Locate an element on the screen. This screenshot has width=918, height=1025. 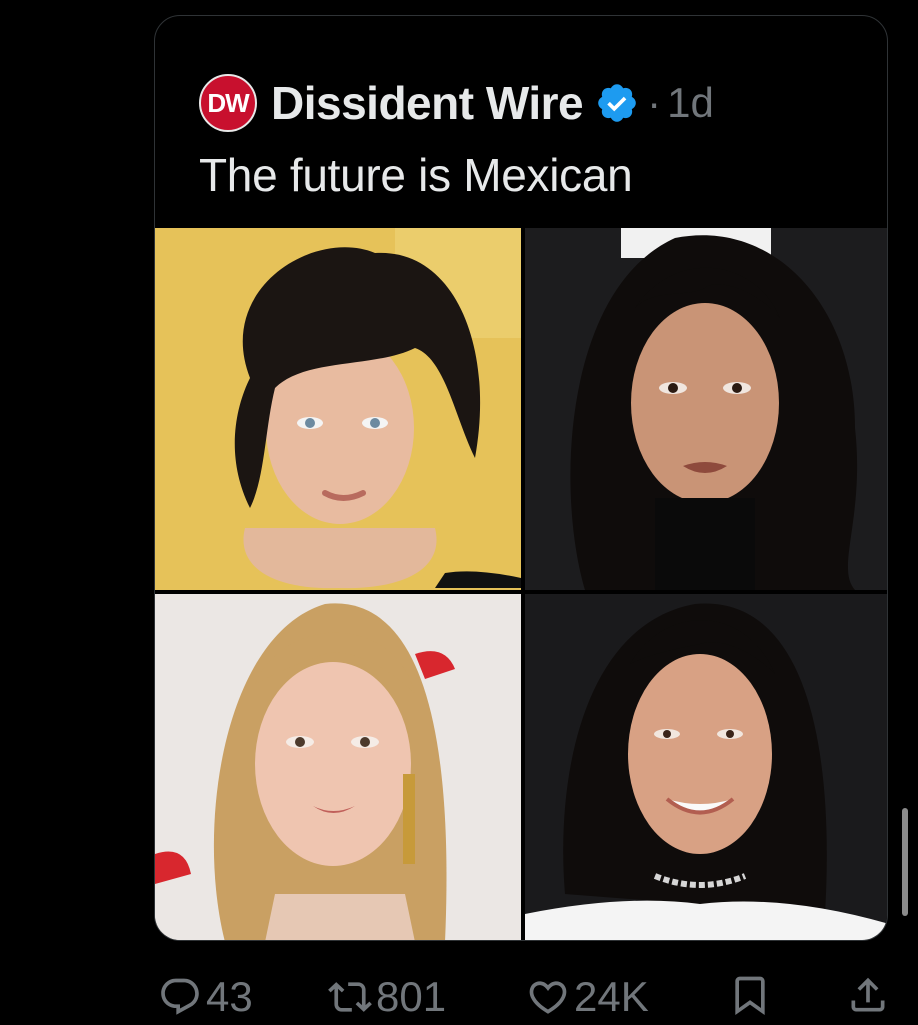
reply-count: 43 is located at coordinates (229, 996).